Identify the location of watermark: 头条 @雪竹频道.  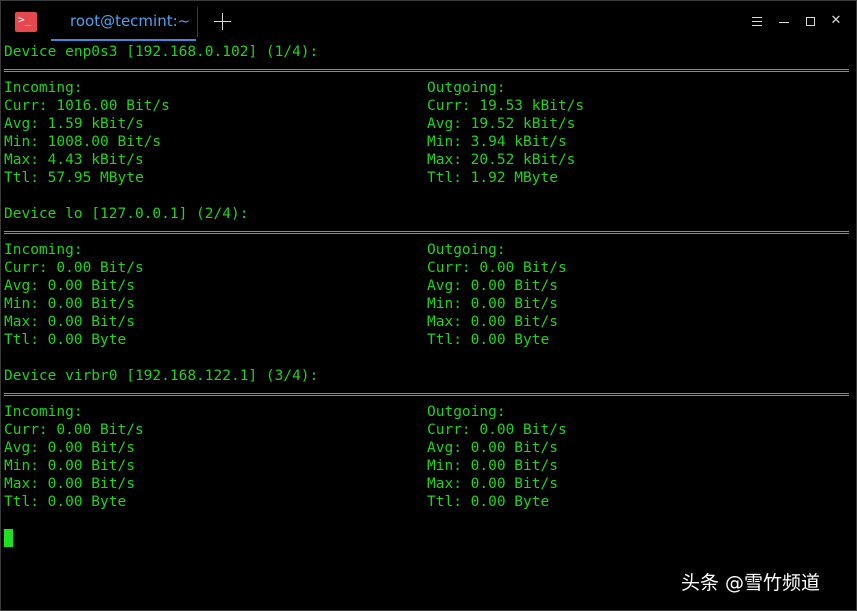
(751, 583).